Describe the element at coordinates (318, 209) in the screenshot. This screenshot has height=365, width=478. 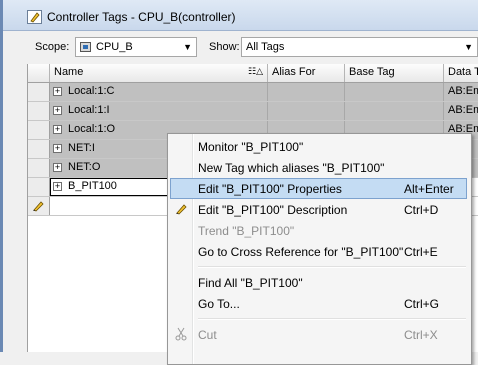
I see `menu-item-edit-description: Edit "B_PIT100" Description Ctrl+D` at that location.